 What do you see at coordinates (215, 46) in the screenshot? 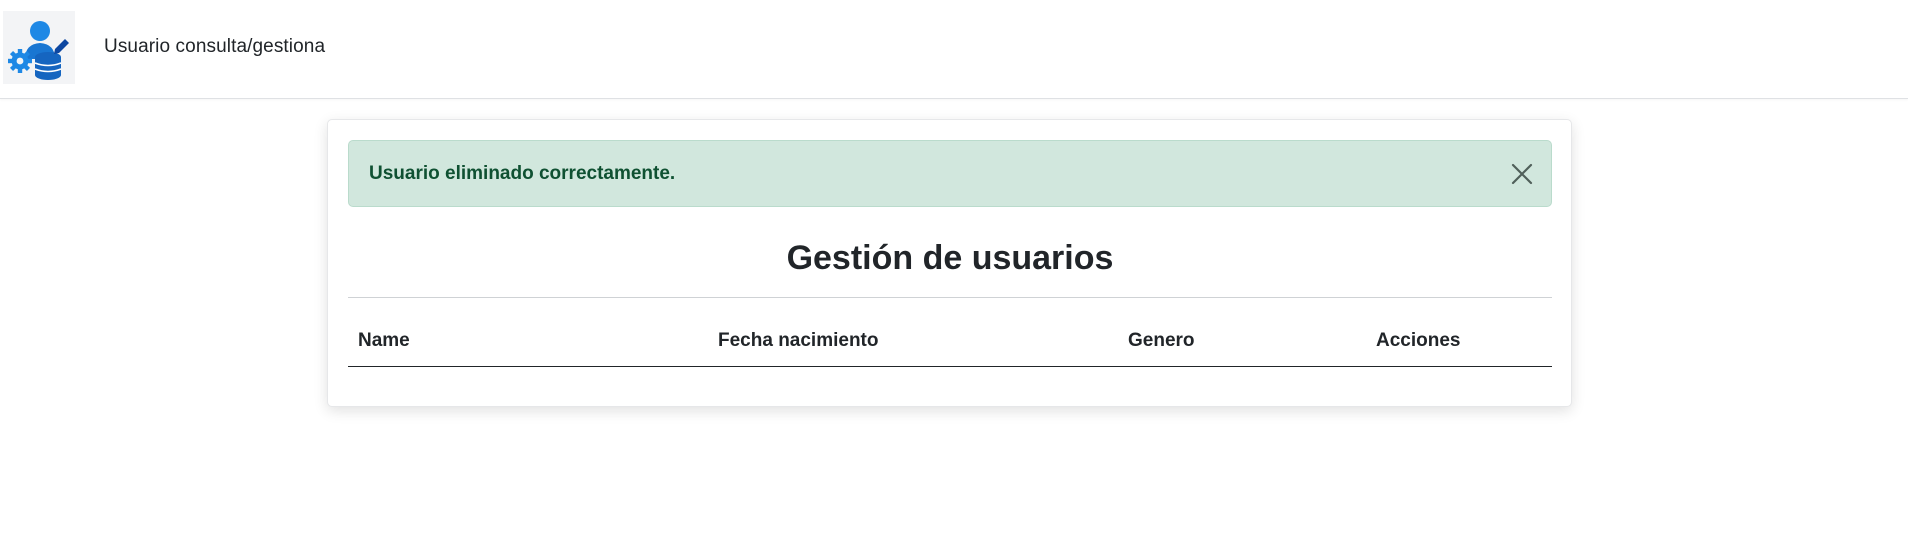
I see `app-title: Usuario consulta/gestiona` at bounding box center [215, 46].